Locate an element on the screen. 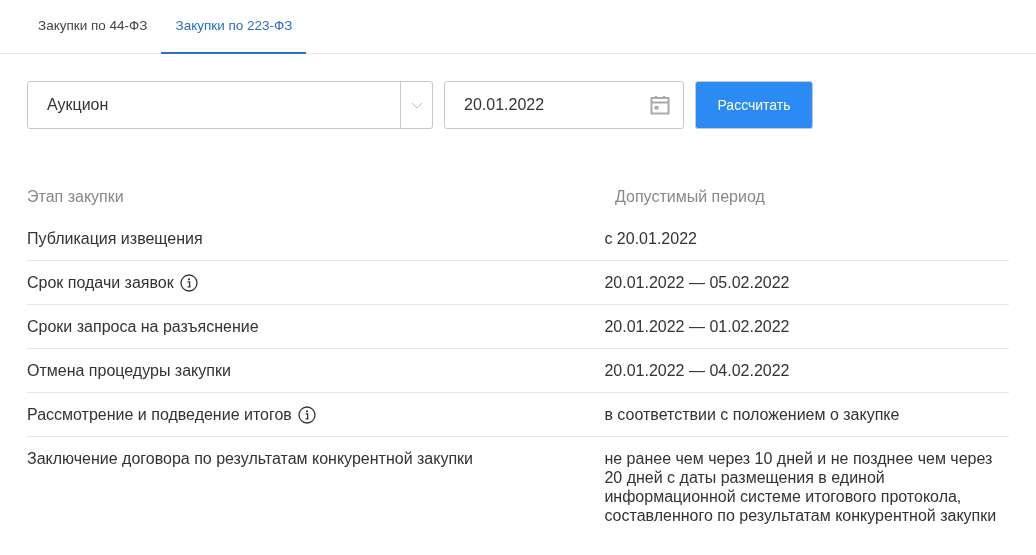  stage-cell: Срок подачи заявок is located at coordinates (100, 282).